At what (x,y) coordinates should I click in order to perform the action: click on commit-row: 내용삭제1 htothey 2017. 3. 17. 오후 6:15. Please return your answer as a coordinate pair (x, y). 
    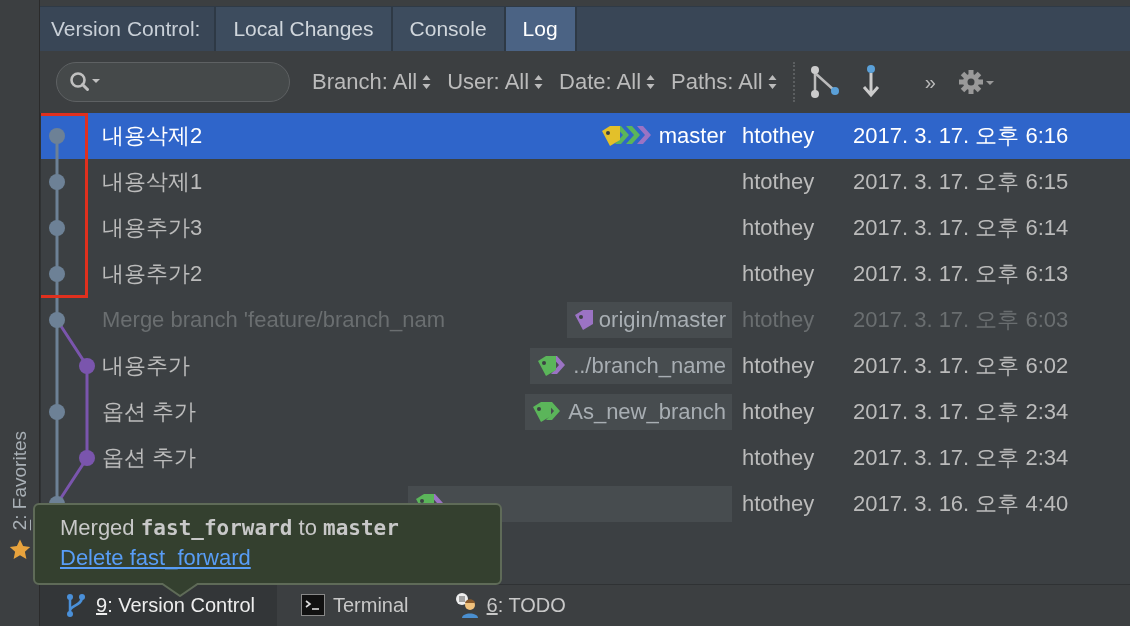
    Looking at the image, I should click on (585, 182).